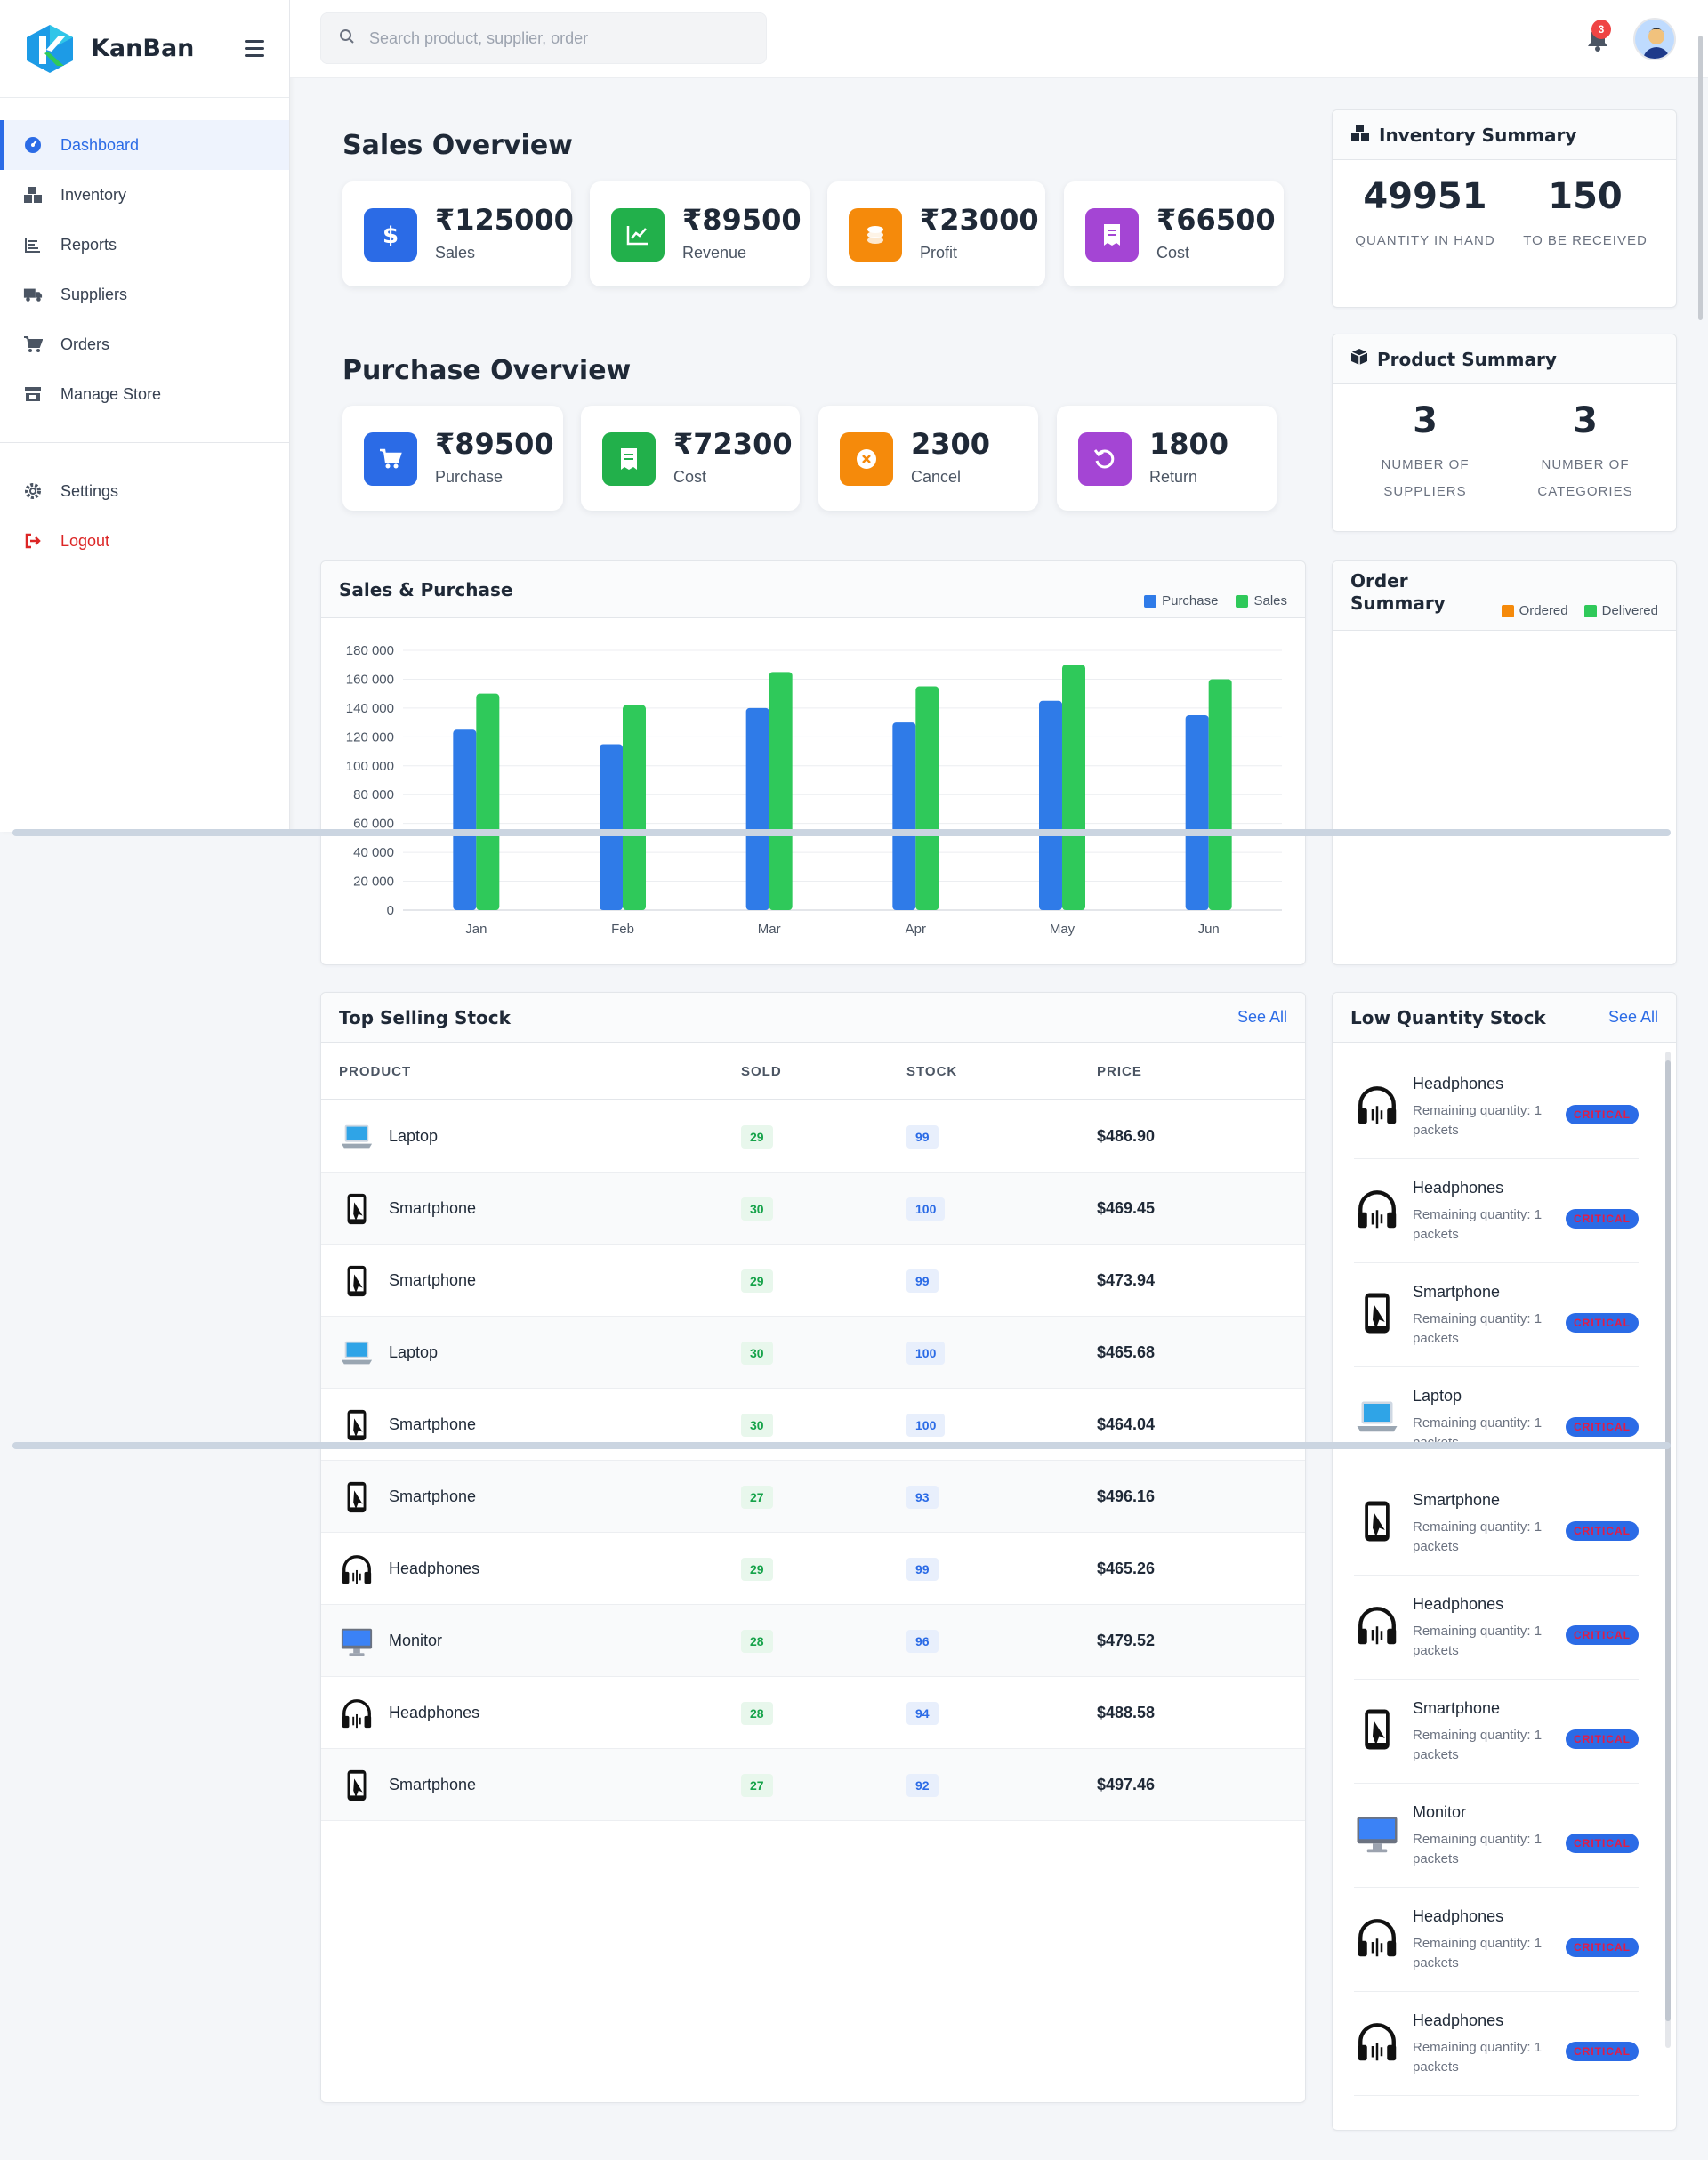 The image size is (1708, 2160). What do you see at coordinates (928, 458) in the screenshot?
I see `stat-card-cancel: 2300 Cancel` at bounding box center [928, 458].